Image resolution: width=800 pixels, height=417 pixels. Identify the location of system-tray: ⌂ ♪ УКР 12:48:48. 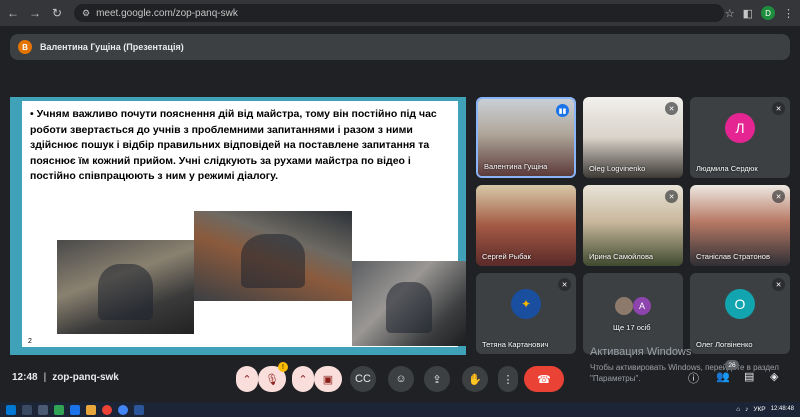
(768, 409).